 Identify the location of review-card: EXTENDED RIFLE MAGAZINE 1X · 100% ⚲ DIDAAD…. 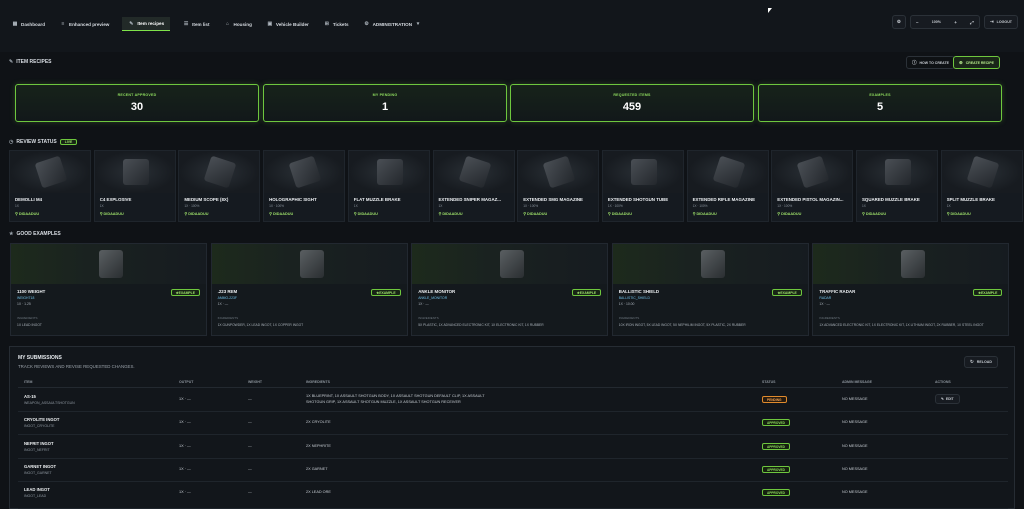
(727, 186).